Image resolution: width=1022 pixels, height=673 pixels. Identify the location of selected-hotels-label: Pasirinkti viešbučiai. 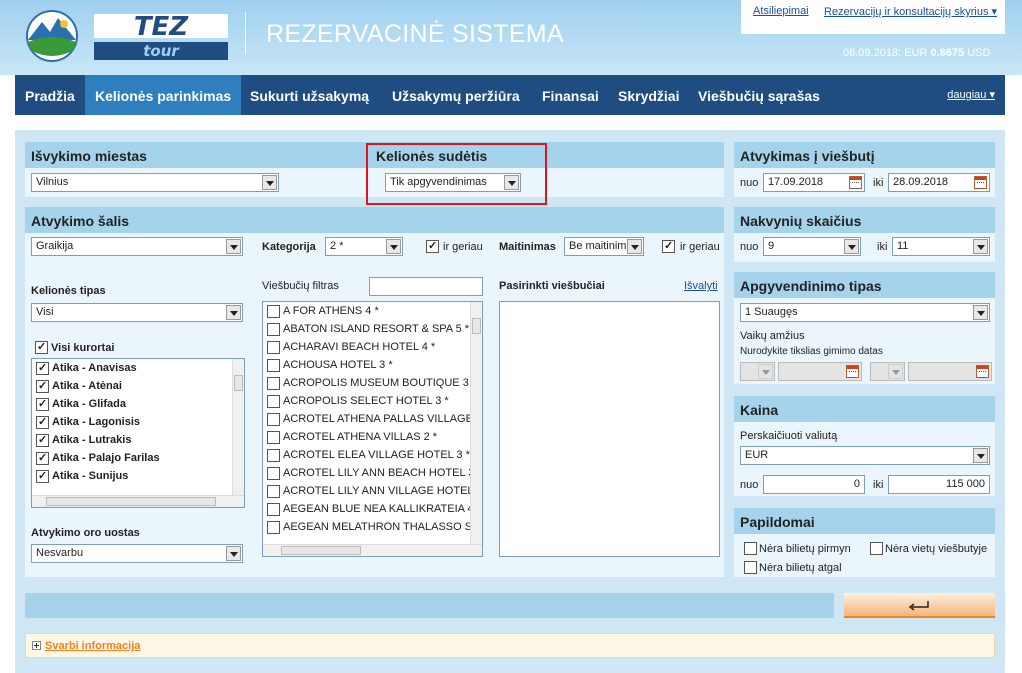
(552, 286).